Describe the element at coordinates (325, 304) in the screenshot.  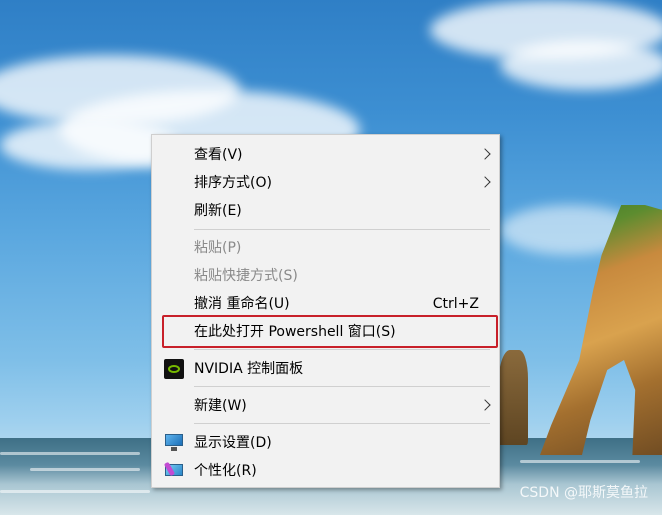
I see `menu-item-undo-rename: 撤消 重命名(U) Ctrl+Z` at that location.